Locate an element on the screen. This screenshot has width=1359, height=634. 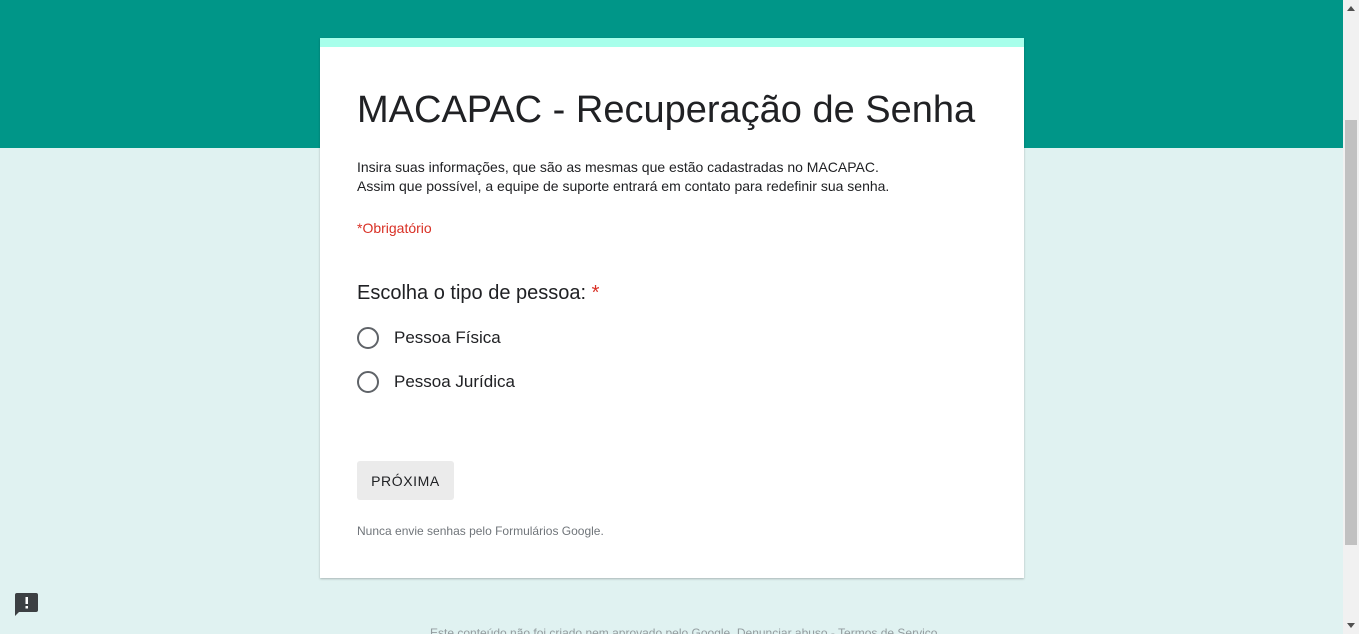
radio-option-pessoa-juridica: Pessoa Jurídica is located at coordinates (436, 382).